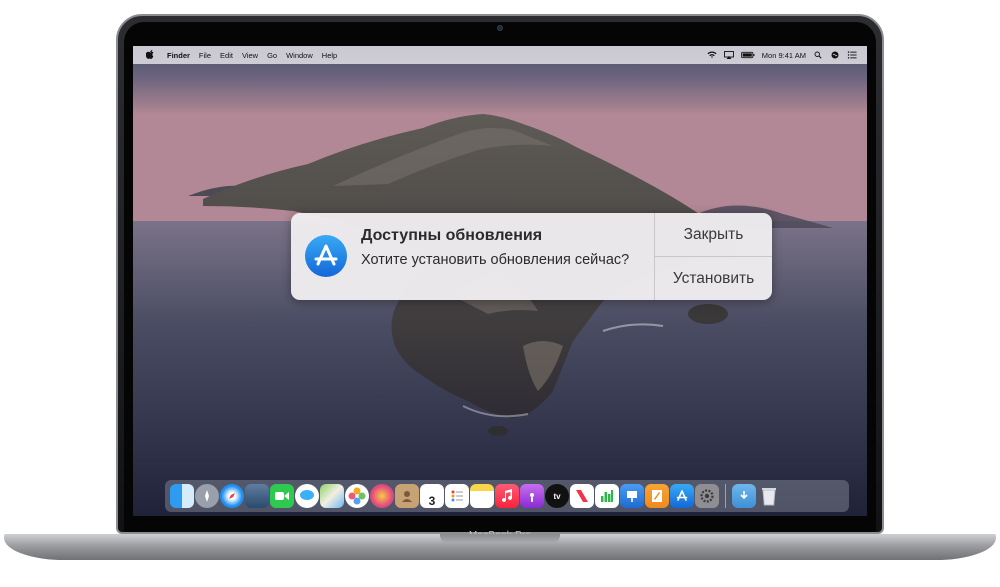 Image resolution: width=1000 pixels, height=587 pixels. Describe the element at coordinates (452, 235) in the screenshot. I see `notification-title: Доступны обновления` at that location.